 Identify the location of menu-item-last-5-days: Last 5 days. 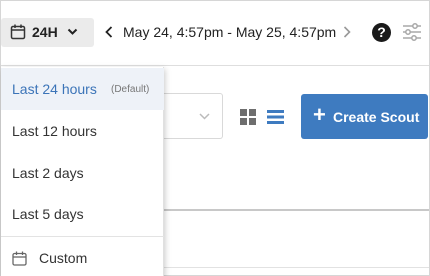
(82, 214).